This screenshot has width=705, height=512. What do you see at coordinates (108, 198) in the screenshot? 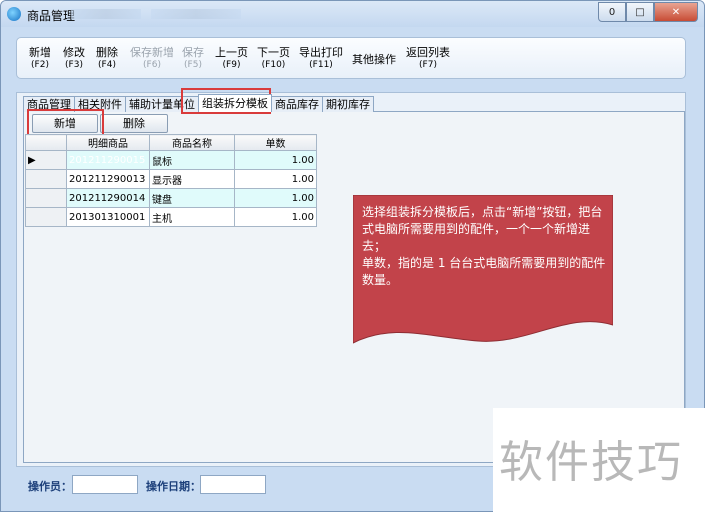
I see `cell-item-code: 201211290014` at bounding box center [108, 198].